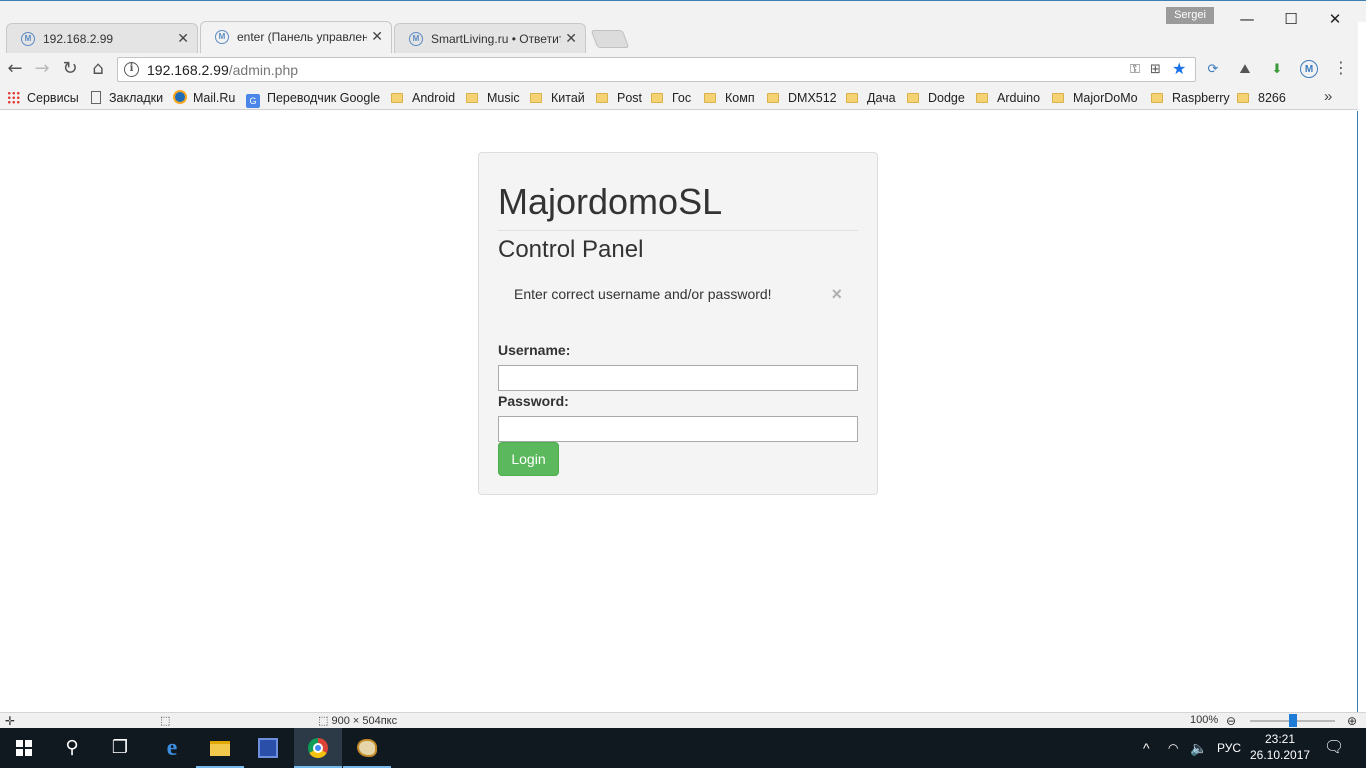 The height and width of the screenshot is (770, 1366). Describe the element at coordinates (131, 69) in the screenshot. I see `site-info-icon: i` at that location.